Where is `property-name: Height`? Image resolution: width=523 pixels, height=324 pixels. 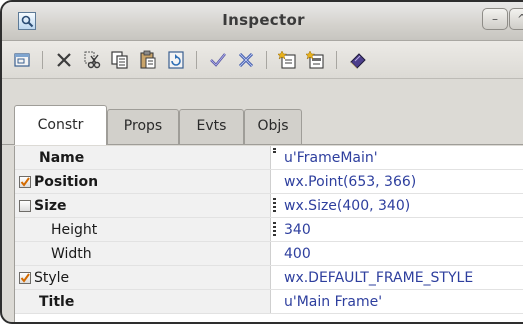
property-name: Height is located at coordinates (74, 230).